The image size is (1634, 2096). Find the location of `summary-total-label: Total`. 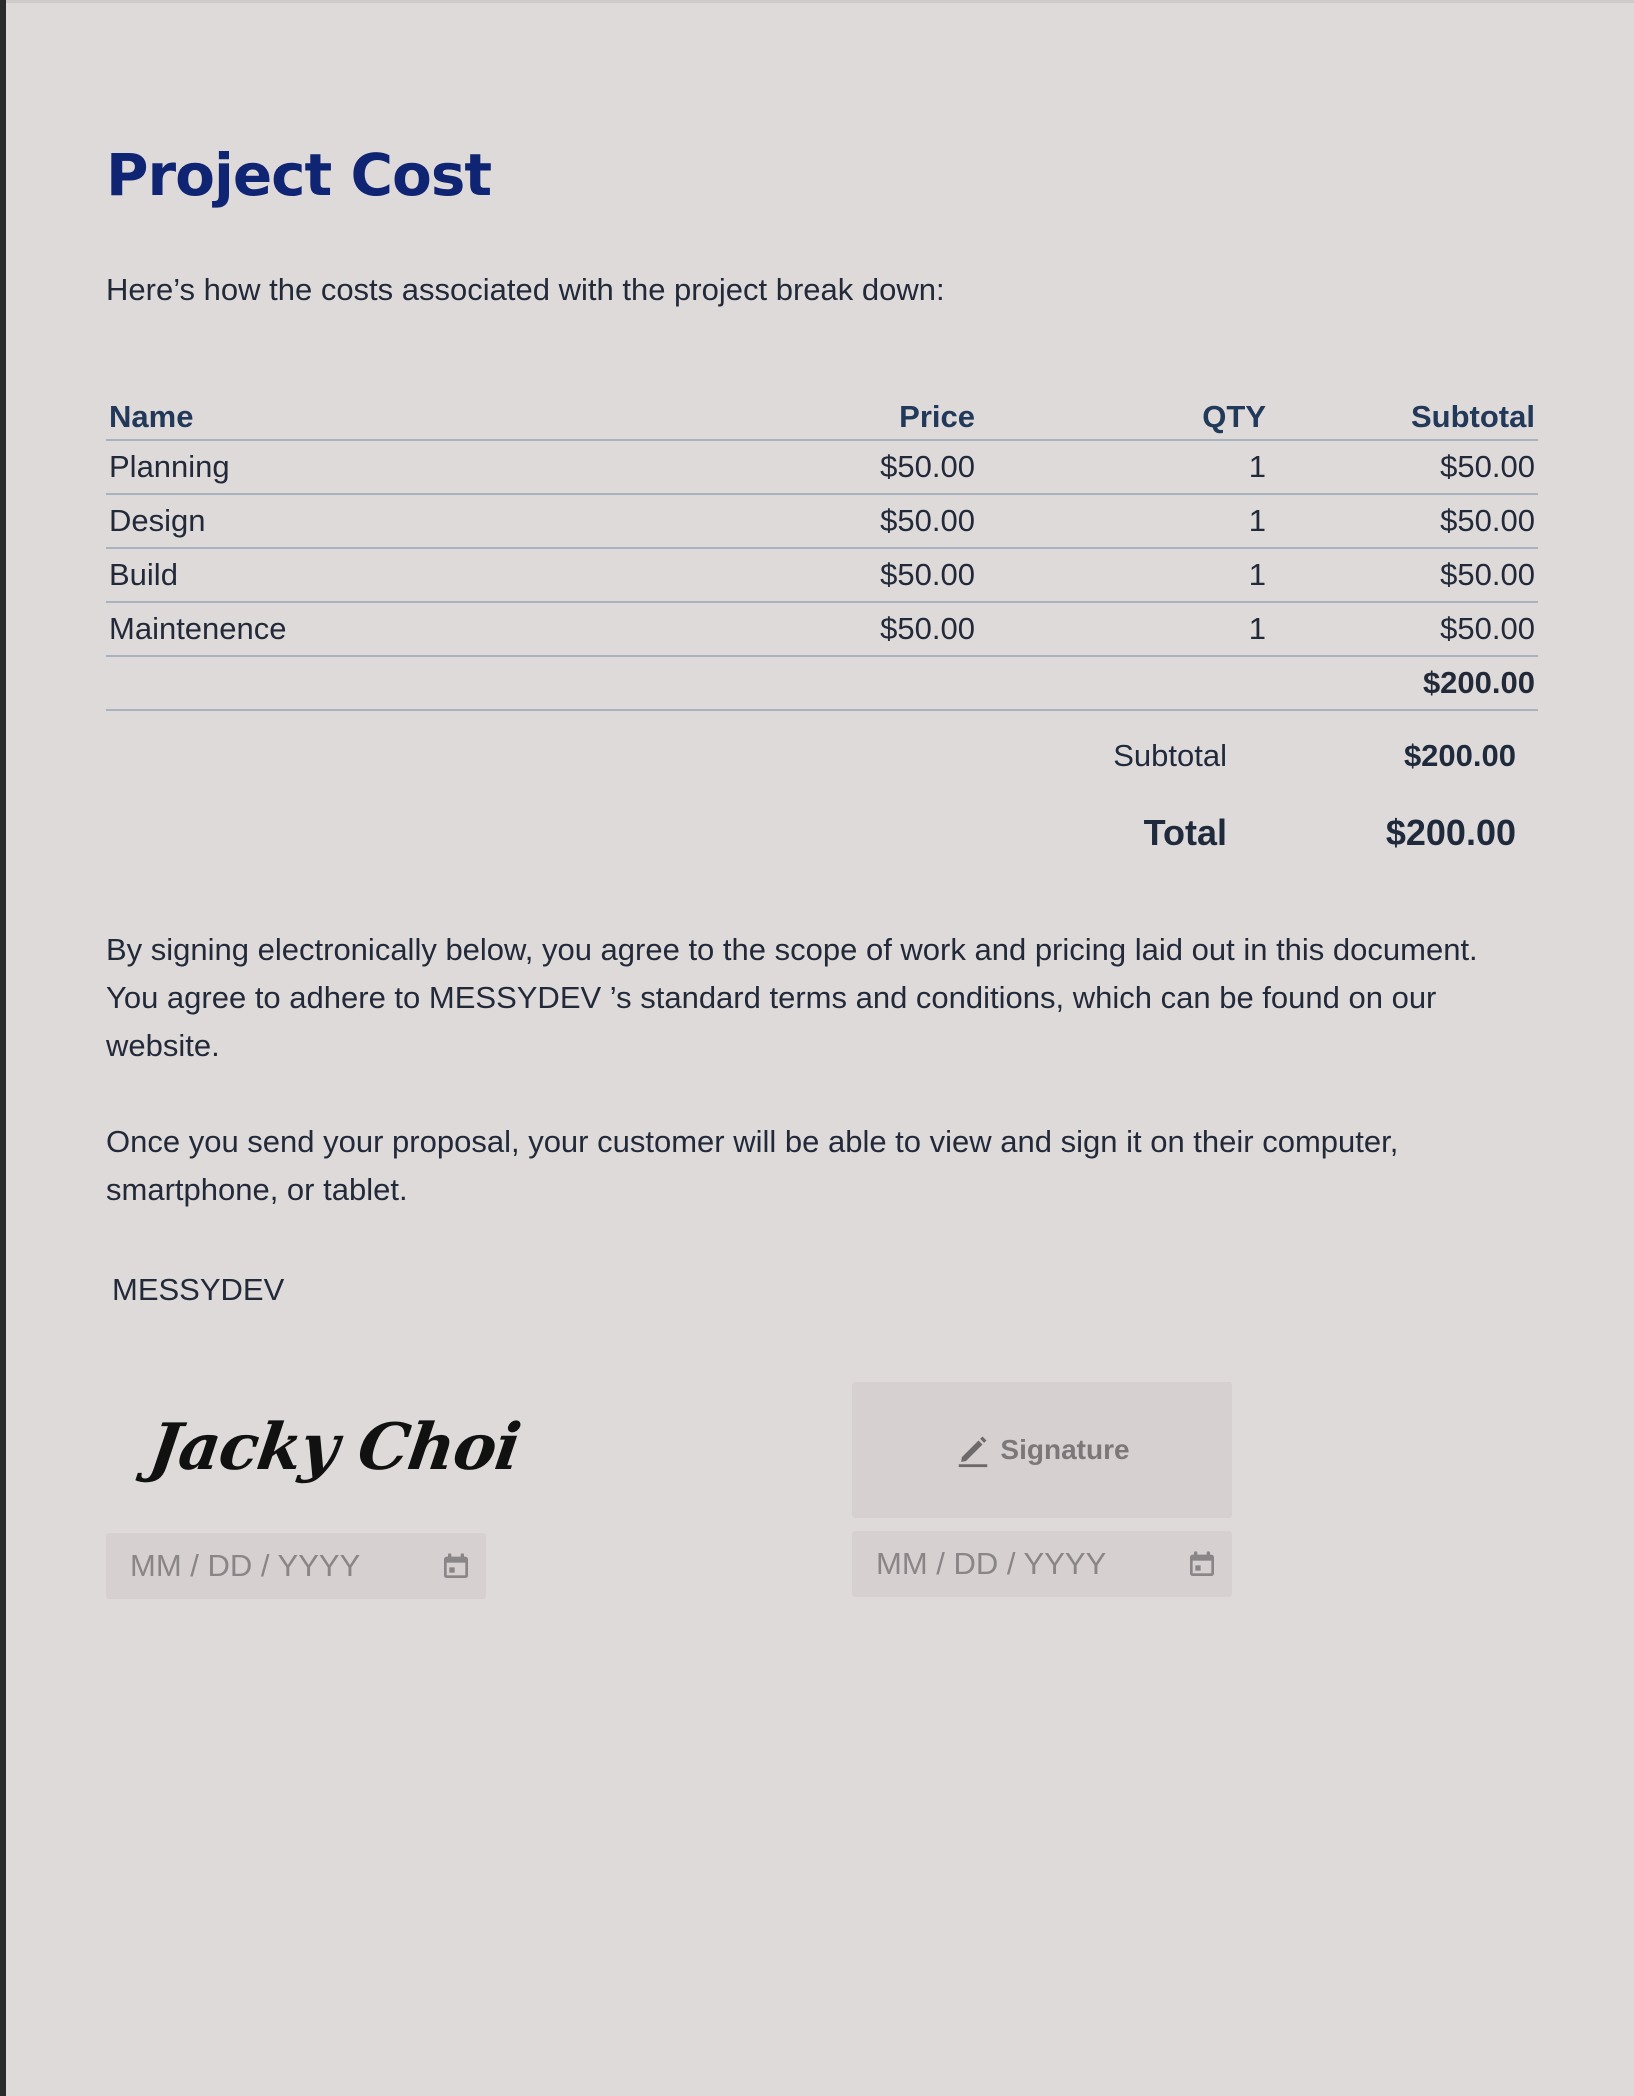

summary-total-label: Total is located at coordinates (1185, 832).